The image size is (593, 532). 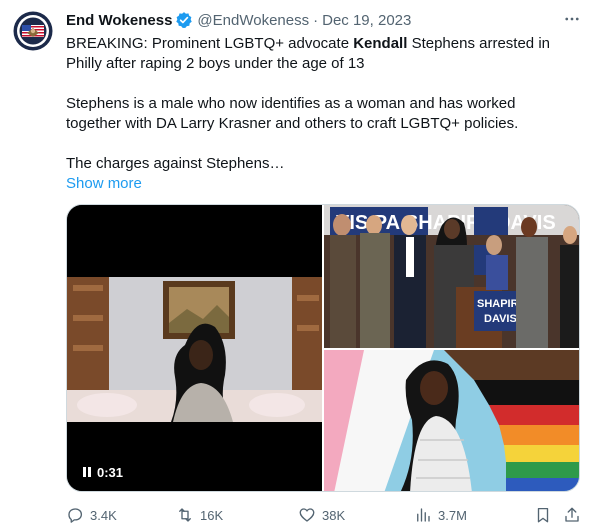 I want to click on avatar, so click(x=33, y=31).